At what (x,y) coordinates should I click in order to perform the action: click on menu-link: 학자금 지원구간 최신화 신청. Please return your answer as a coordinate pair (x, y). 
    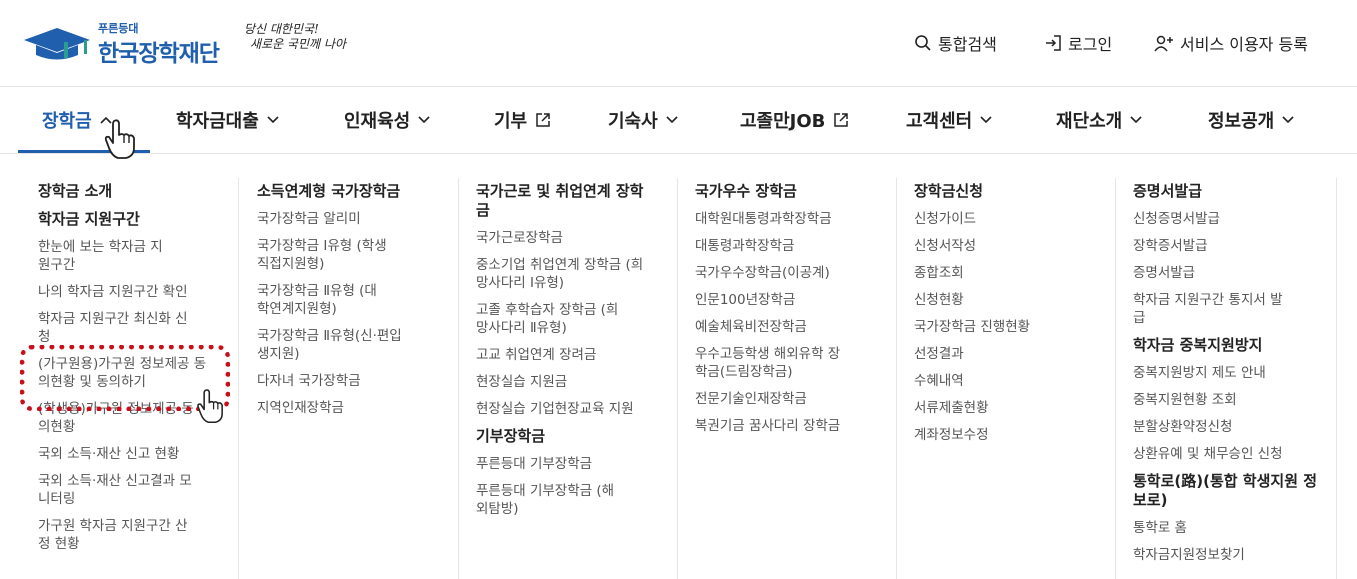
    Looking at the image, I should click on (118, 328).